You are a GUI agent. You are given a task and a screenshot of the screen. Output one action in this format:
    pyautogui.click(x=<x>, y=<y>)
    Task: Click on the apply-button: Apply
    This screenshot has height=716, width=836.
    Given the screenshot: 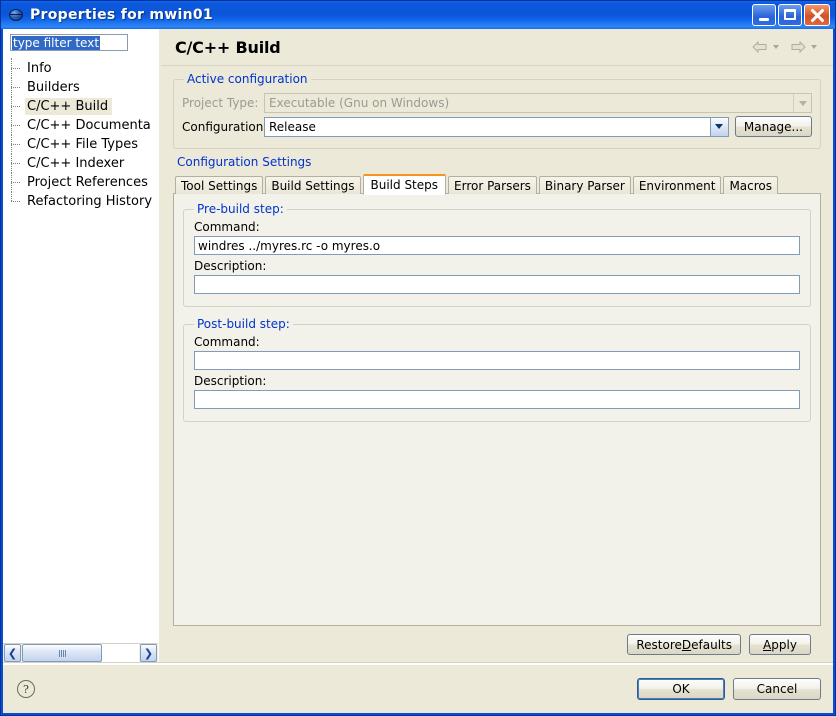 What is the action you would take?
    pyautogui.click(x=780, y=644)
    